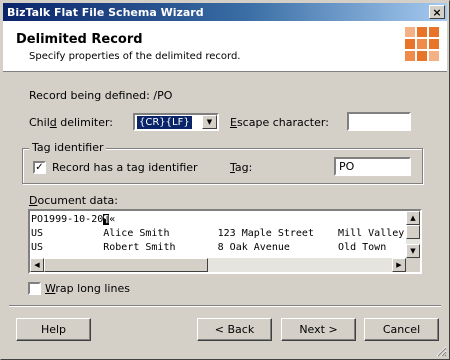 This screenshot has width=450, height=360. Describe the element at coordinates (233, 122) in the screenshot. I see `escape-character-access-key: E` at that location.